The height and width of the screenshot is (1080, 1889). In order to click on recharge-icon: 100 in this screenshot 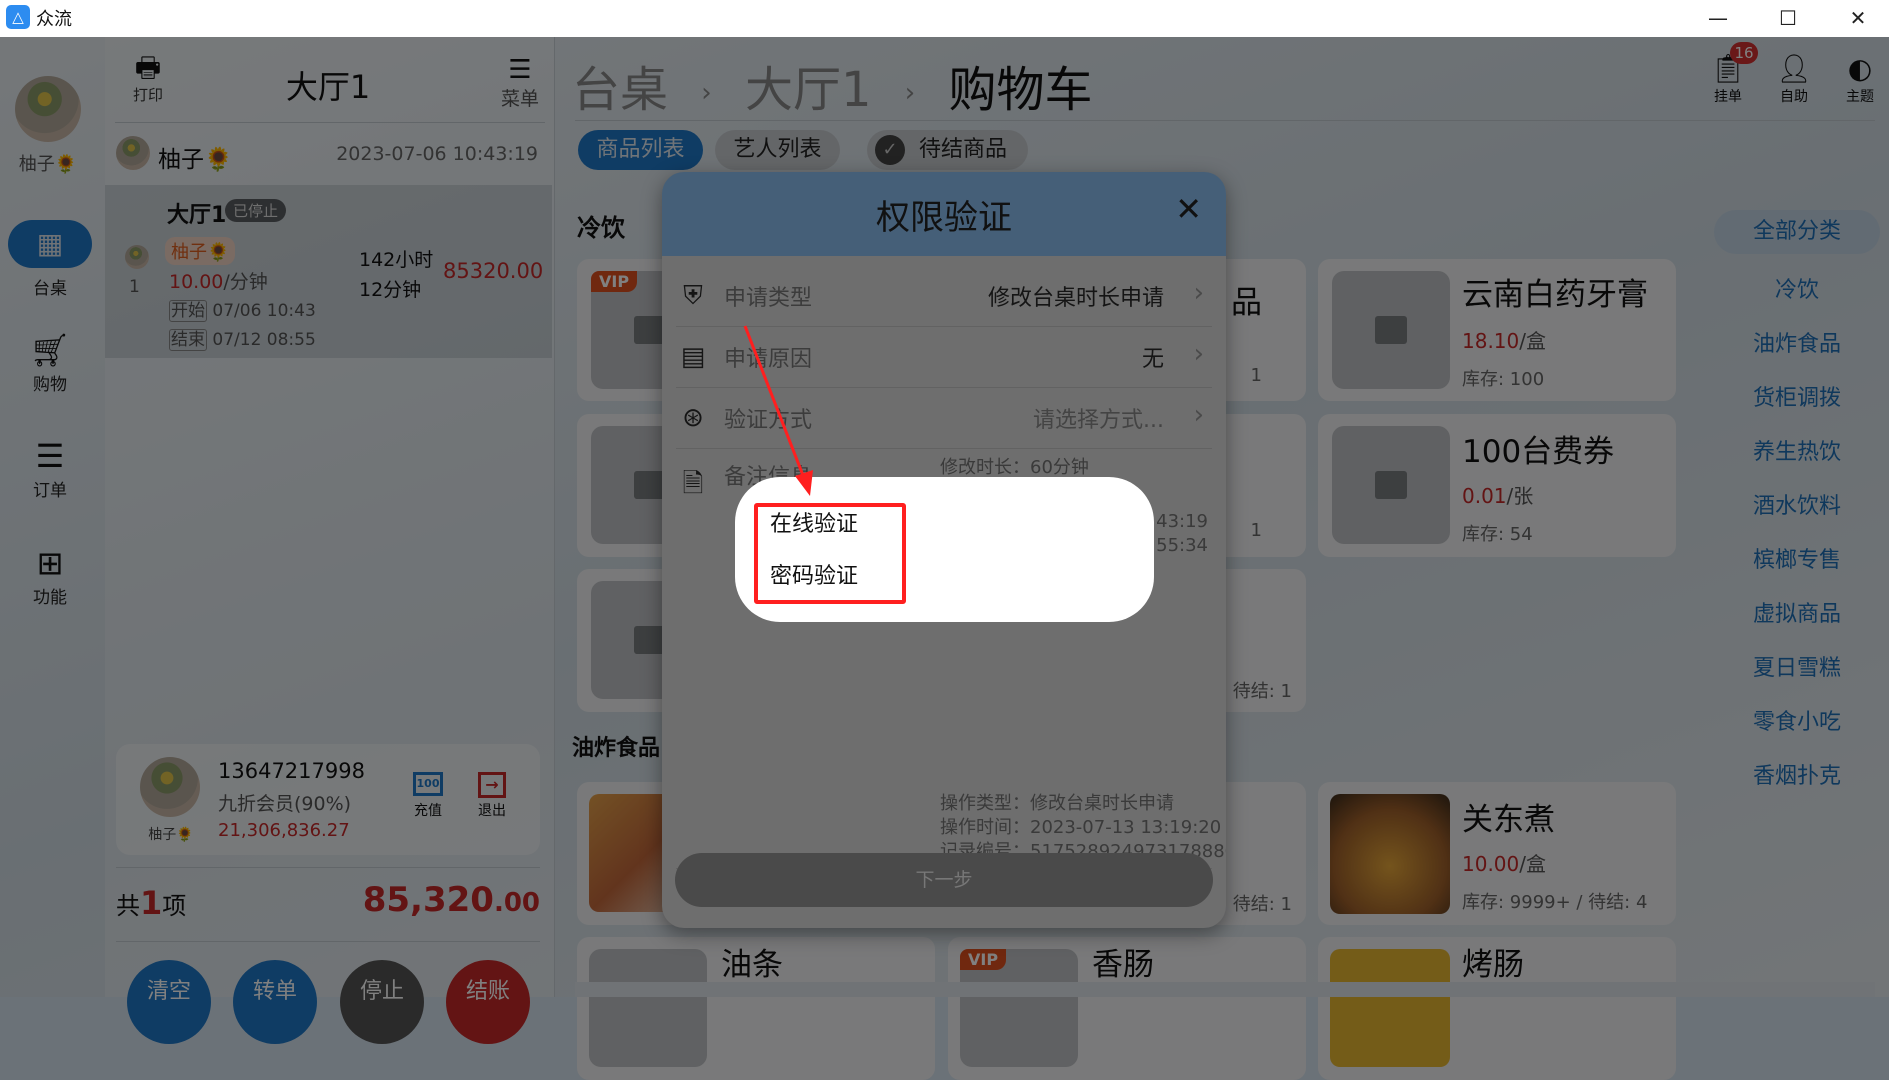, I will do `click(428, 784)`.